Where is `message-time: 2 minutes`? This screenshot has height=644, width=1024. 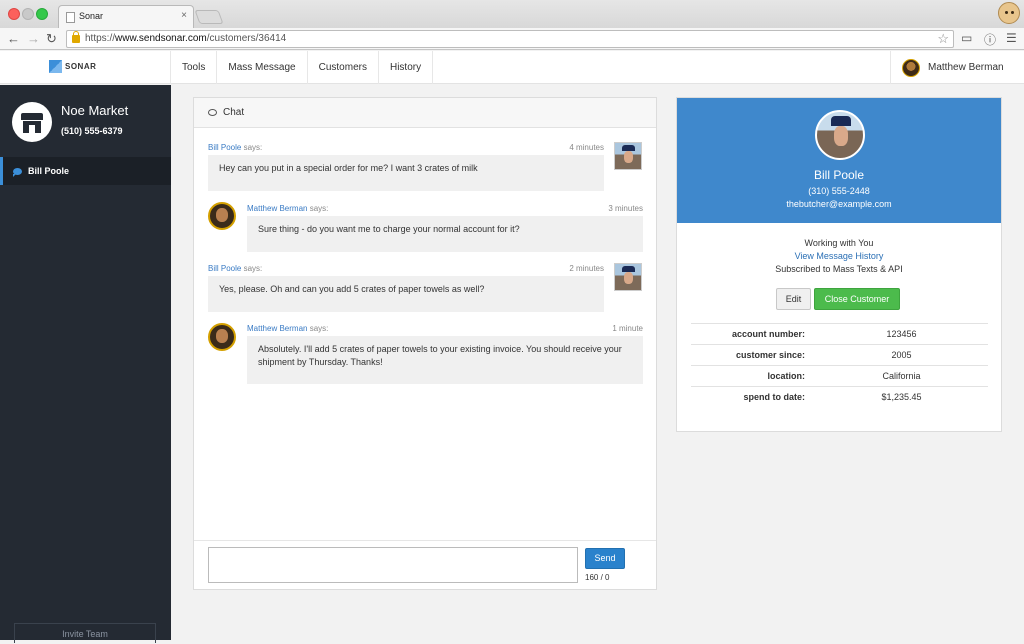 message-time: 2 minutes is located at coordinates (586, 268).